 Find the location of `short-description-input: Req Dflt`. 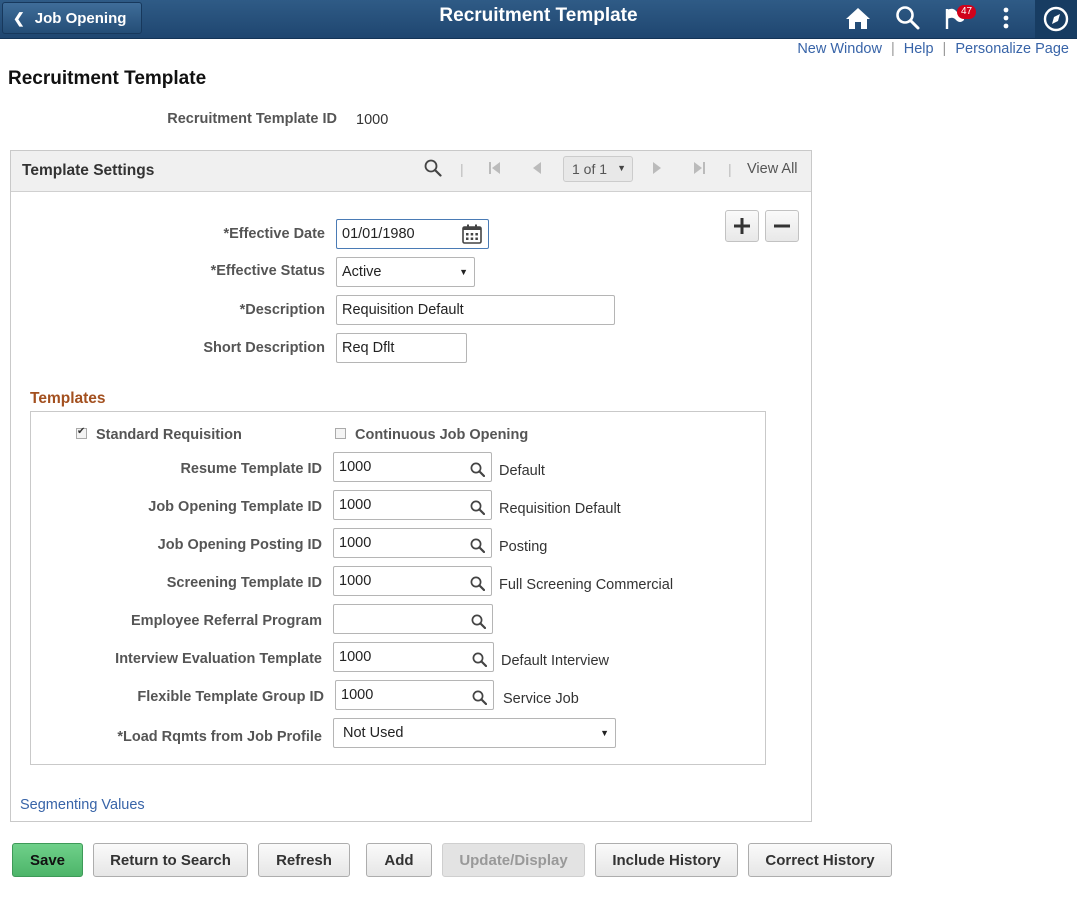

short-description-input: Req Dflt is located at coordinates (401, 348).